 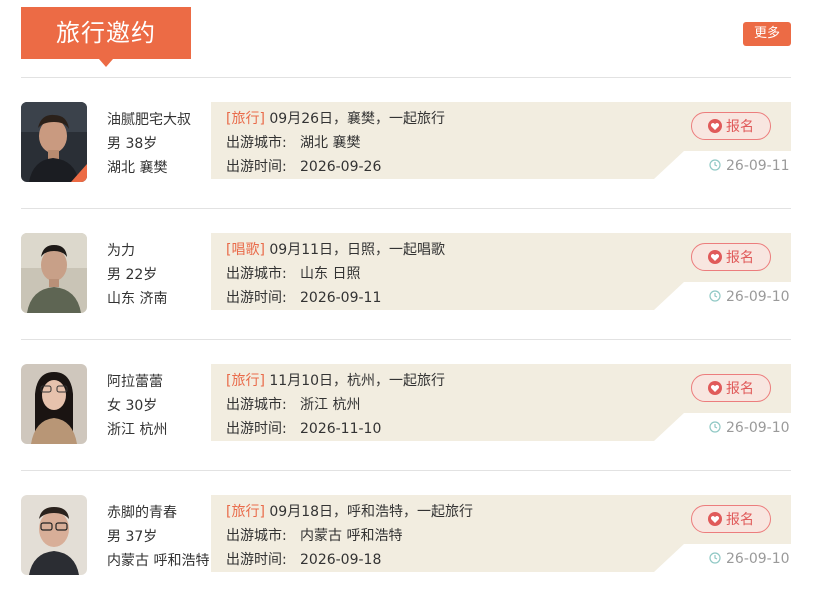 What do you see at coordinates (749, 166) in the screenshot?
I see `posted-date: 26-09-11` at bounding box center [749, 166].